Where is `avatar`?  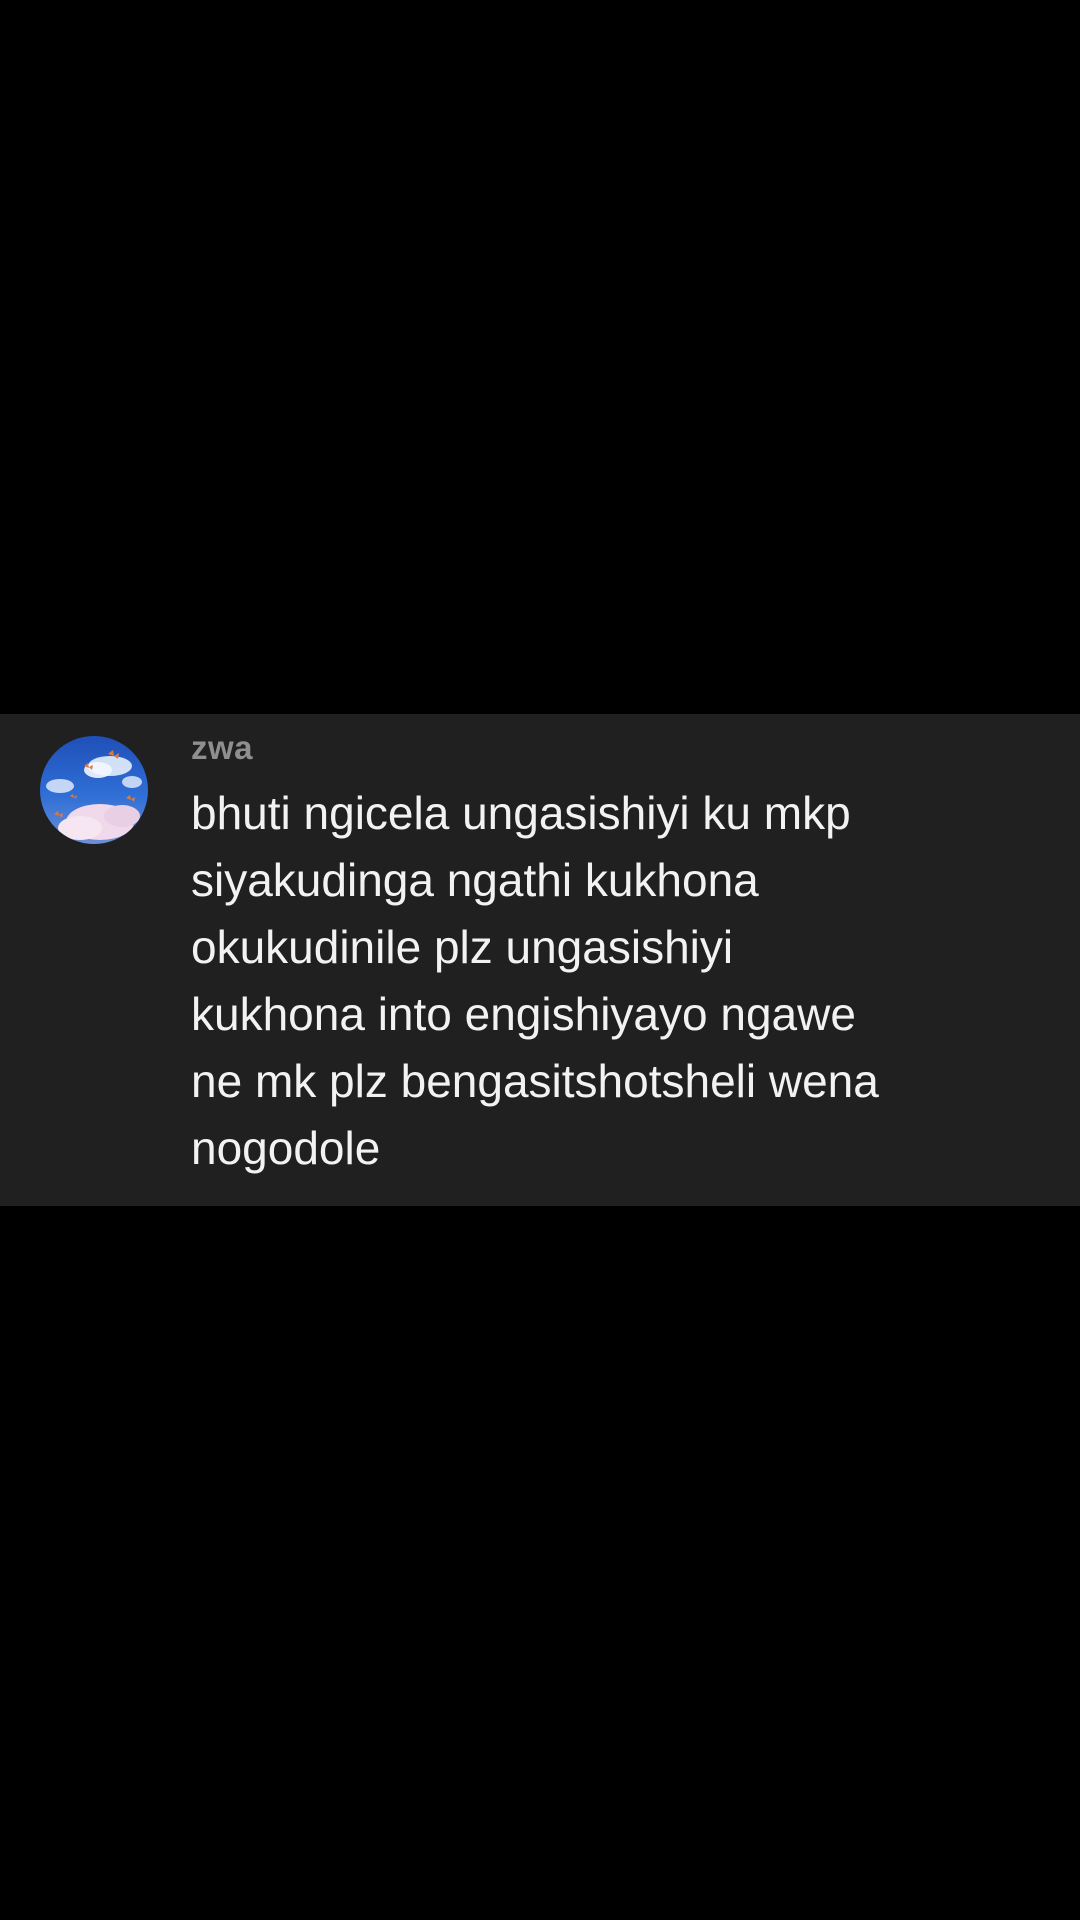
avatar is located at coordinates (94, 790).